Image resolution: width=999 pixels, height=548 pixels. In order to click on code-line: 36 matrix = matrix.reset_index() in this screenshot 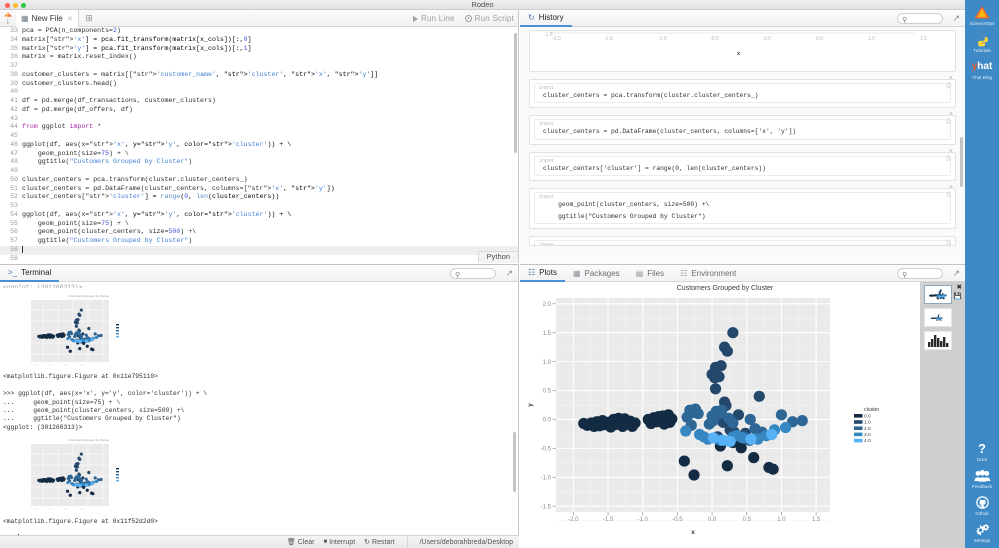, I will do `click(259, 57)`.